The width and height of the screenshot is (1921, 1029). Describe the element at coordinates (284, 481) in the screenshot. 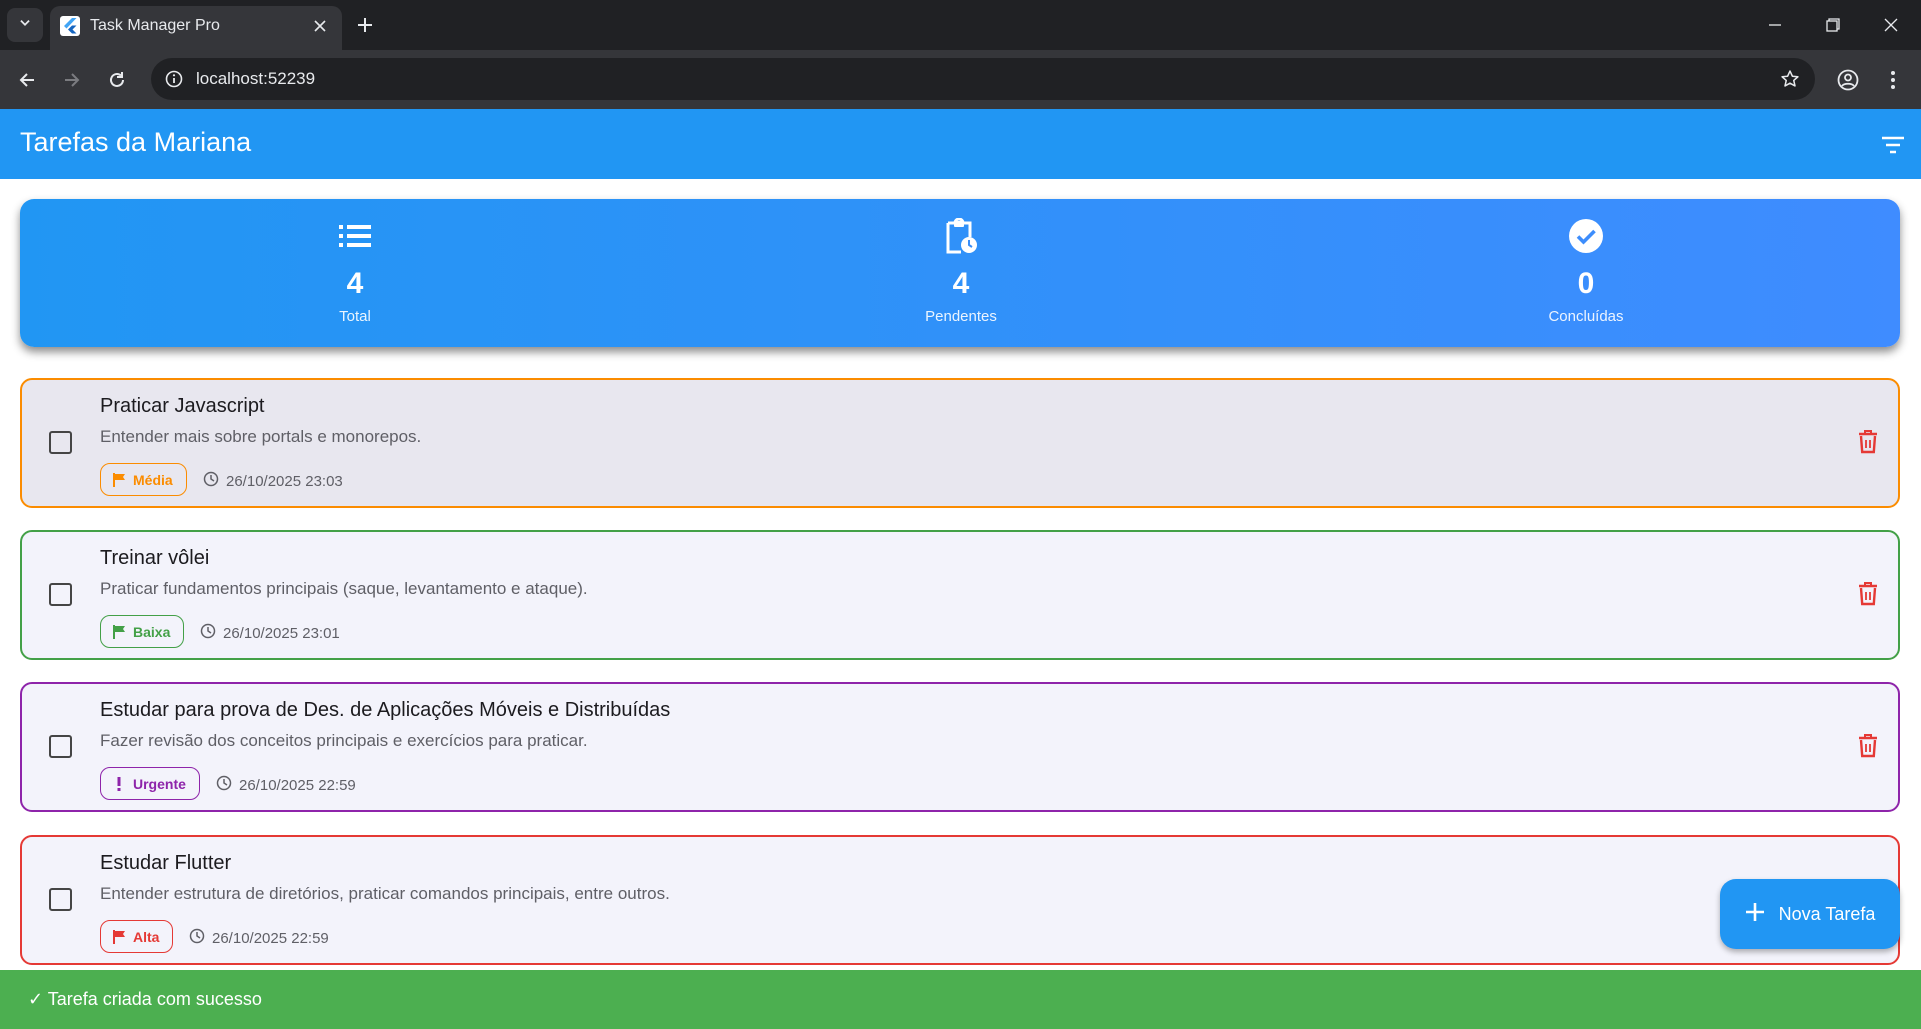

I see `task-date-text: 26/10/2025 23:03` at that location.